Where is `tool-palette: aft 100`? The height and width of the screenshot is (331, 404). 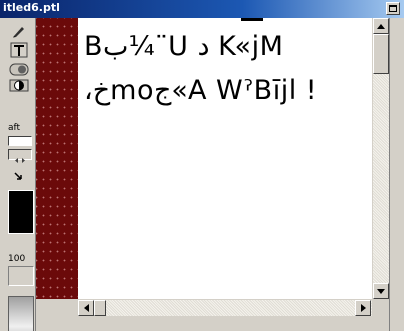
tool-palette: aft 100 is located at coordinates (18, 174).